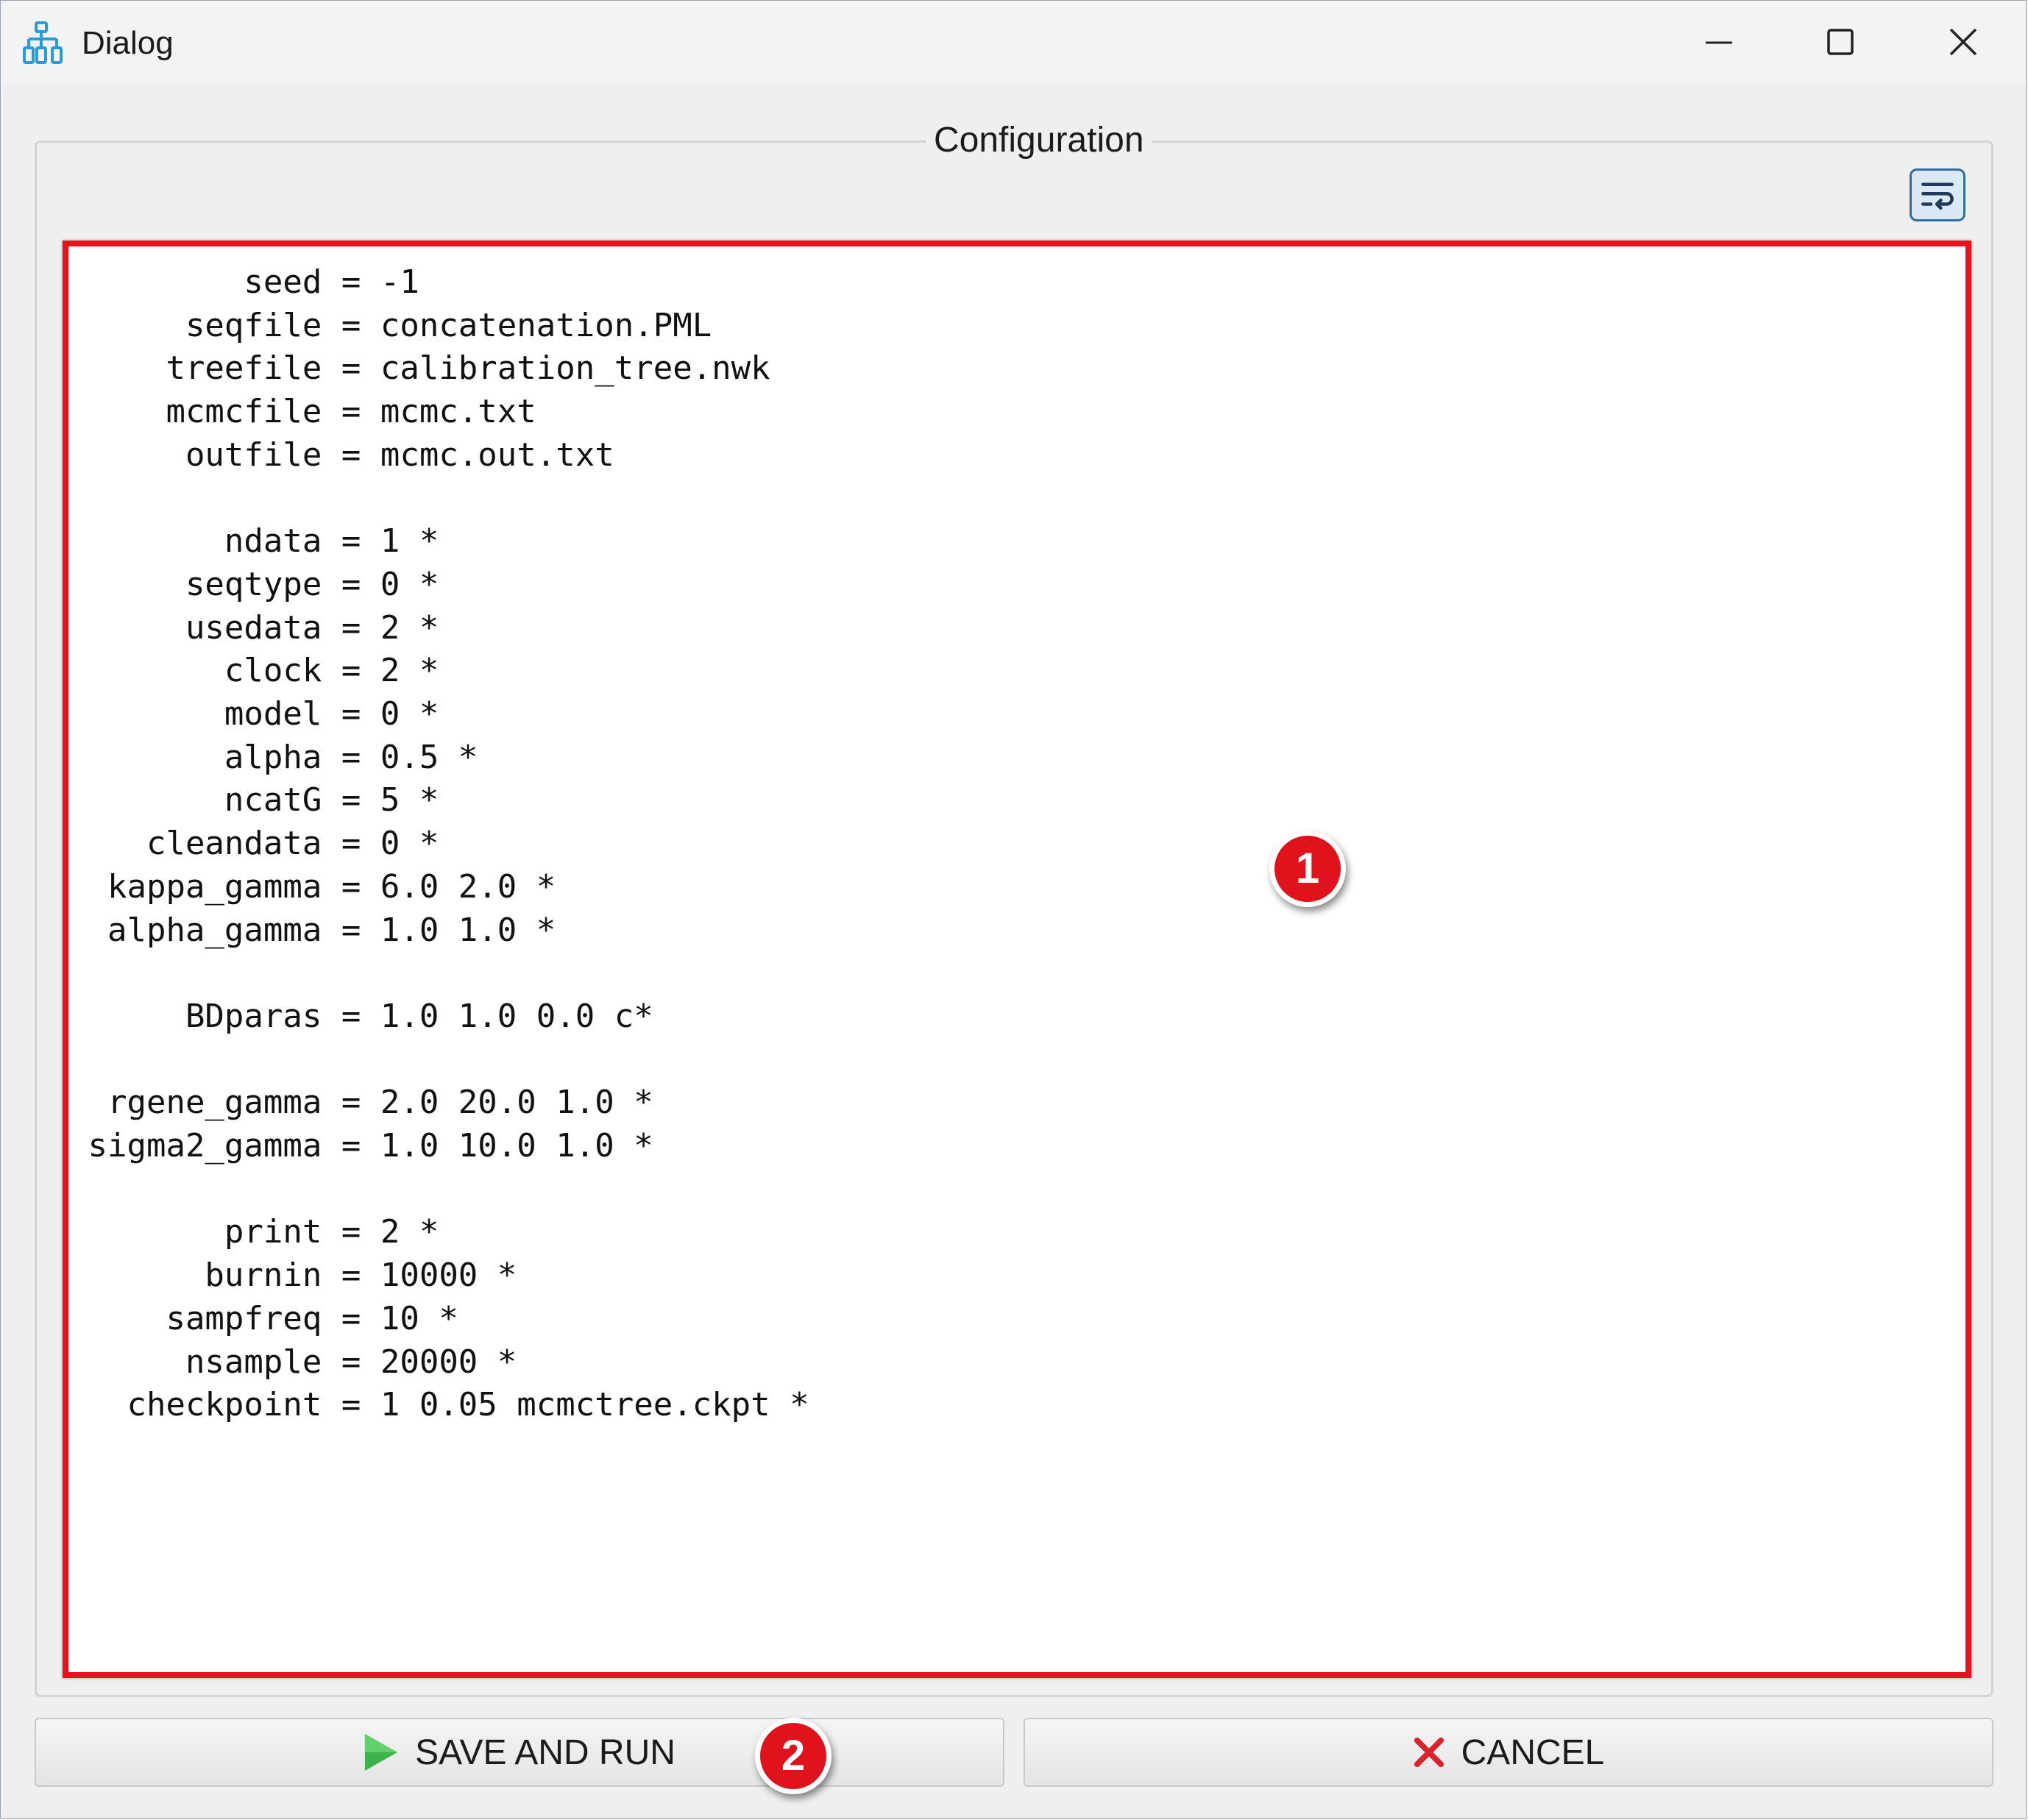 The width and height of the screenshot is (2028, 1820). Describe the element at coordinates (793, 1756) in the screenshot. I see `annotation-badge-2: 2` at that location.